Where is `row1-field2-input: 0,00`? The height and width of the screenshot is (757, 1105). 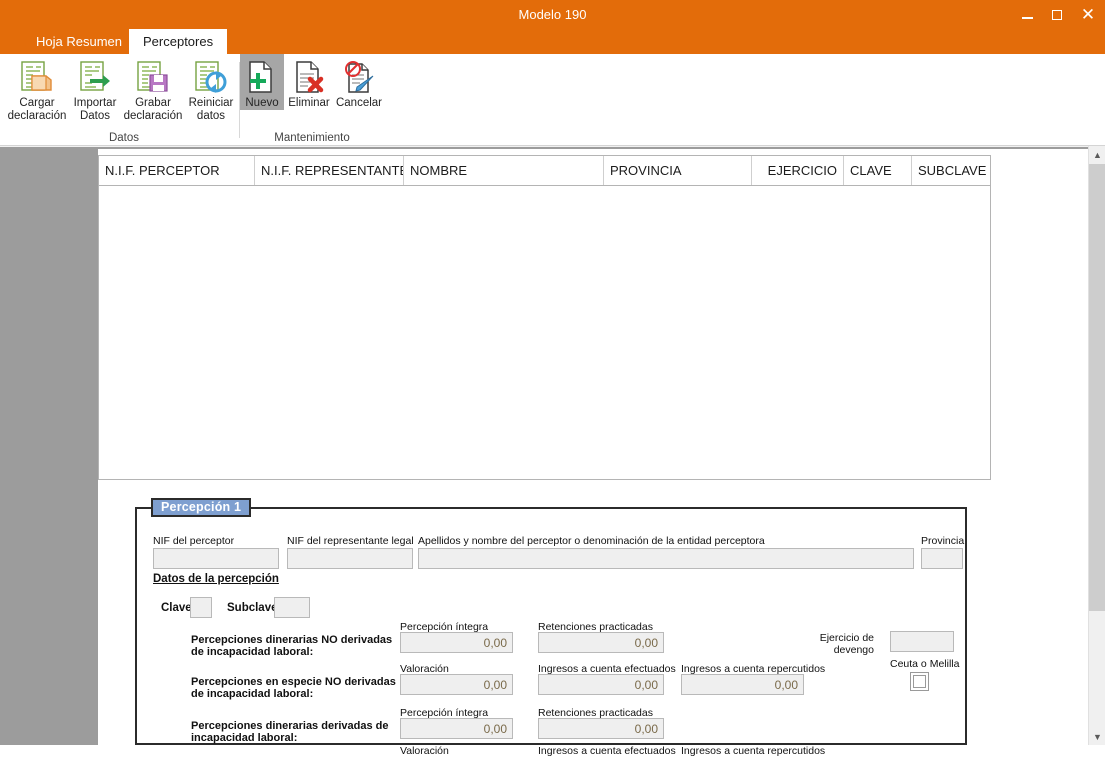
row1-field2-input: 0,00 is located at coordinates (742, 684).